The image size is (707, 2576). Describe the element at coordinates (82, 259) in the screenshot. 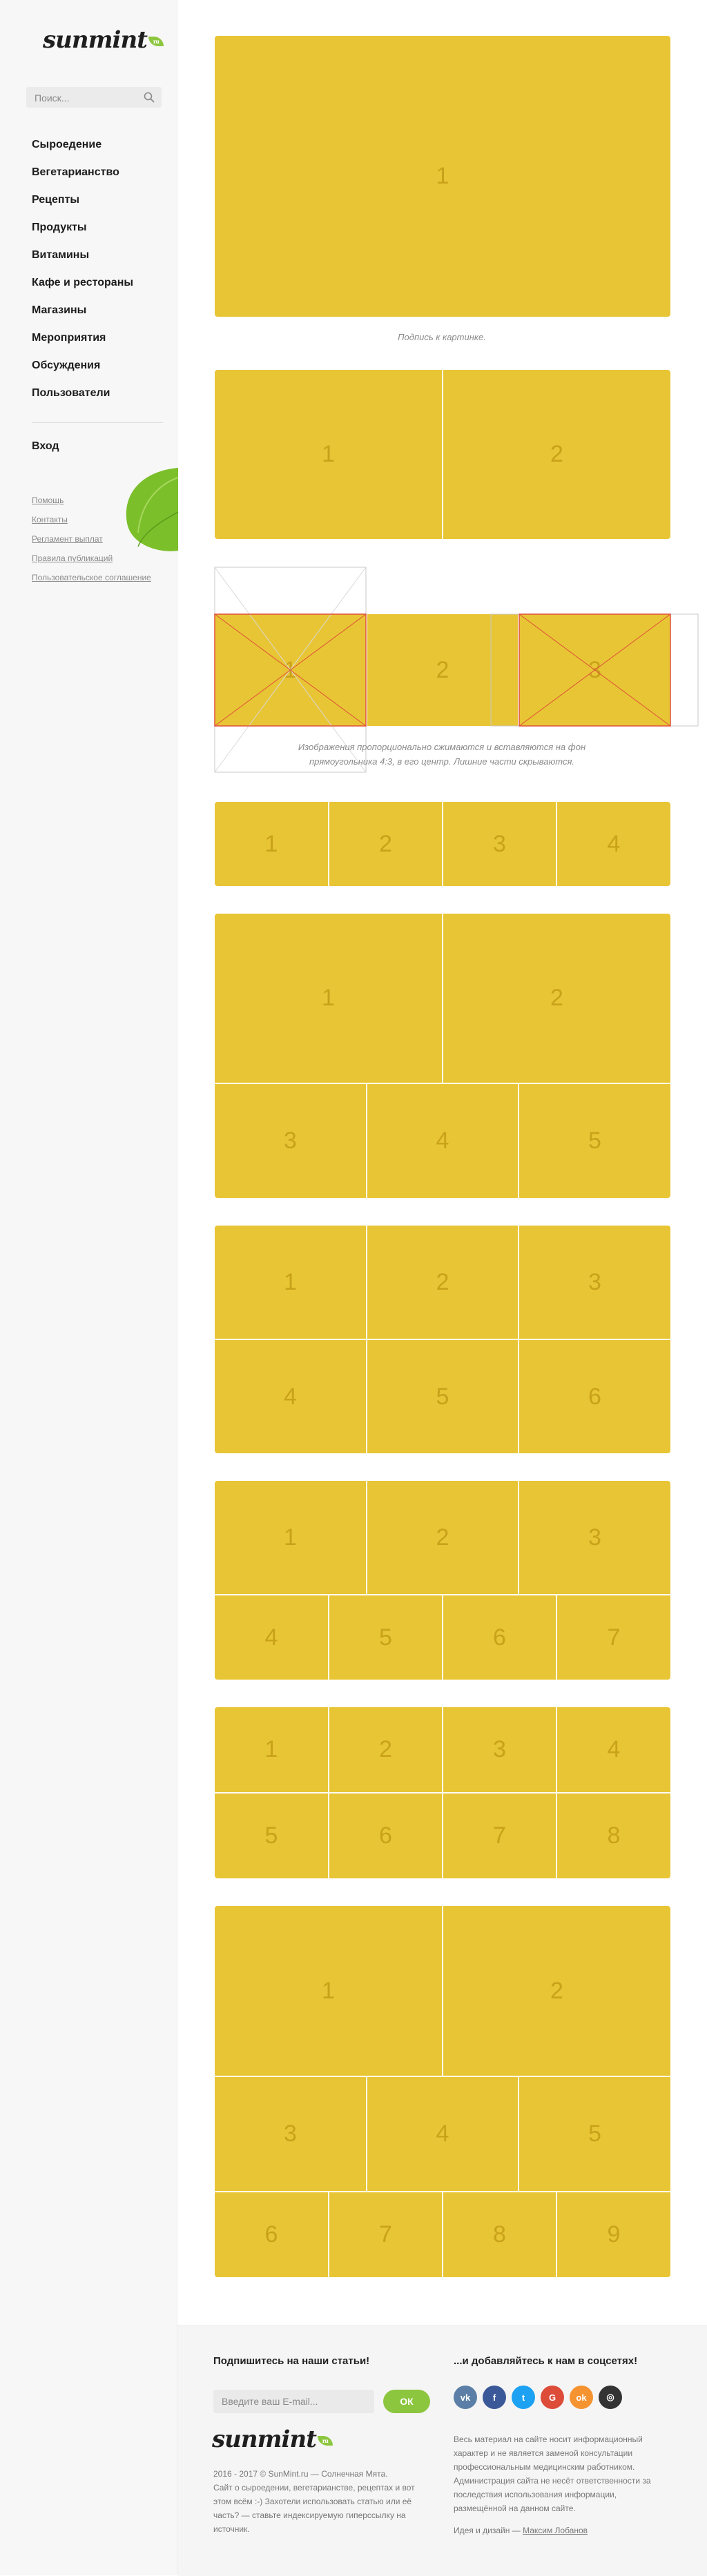

I see `nav-item-vitamins: Витамины` at that location.